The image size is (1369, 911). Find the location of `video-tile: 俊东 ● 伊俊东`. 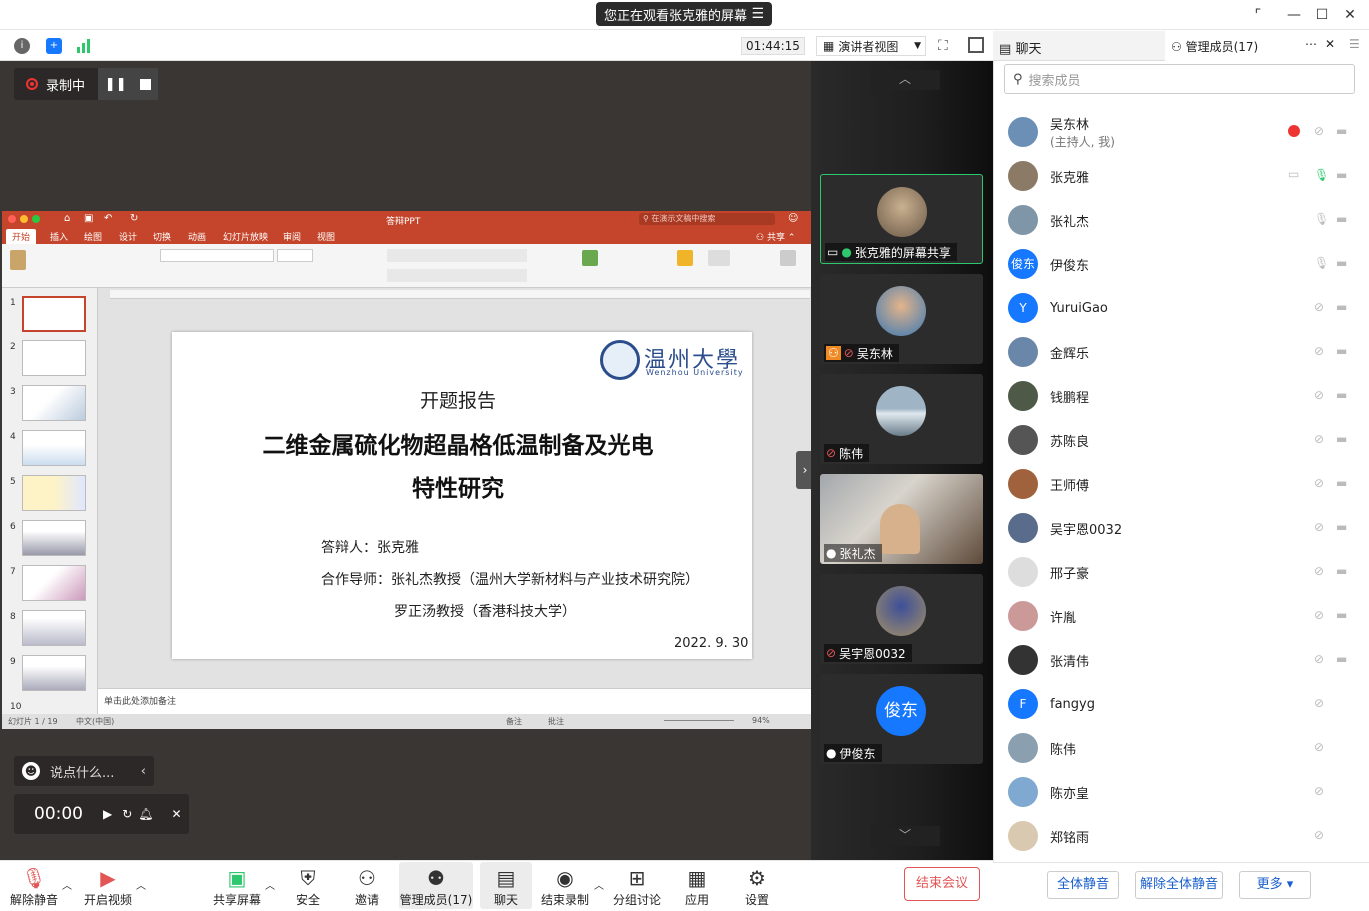

video-tile: 俊东 ● 伊俊东 is located at coordinates (901, 719).